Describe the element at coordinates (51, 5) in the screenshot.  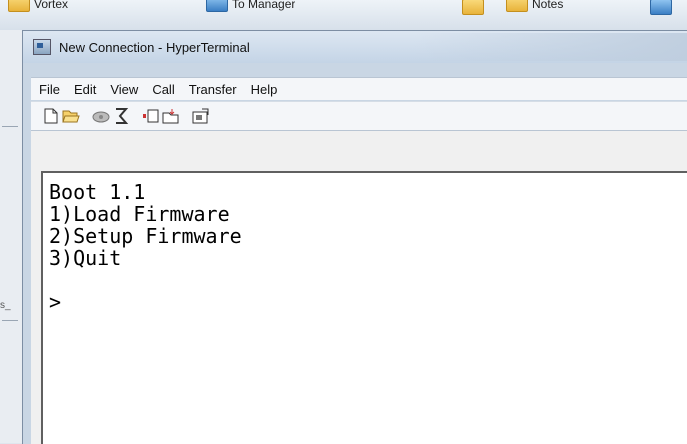
I see `desktop-item-label: Vortex` at that location.